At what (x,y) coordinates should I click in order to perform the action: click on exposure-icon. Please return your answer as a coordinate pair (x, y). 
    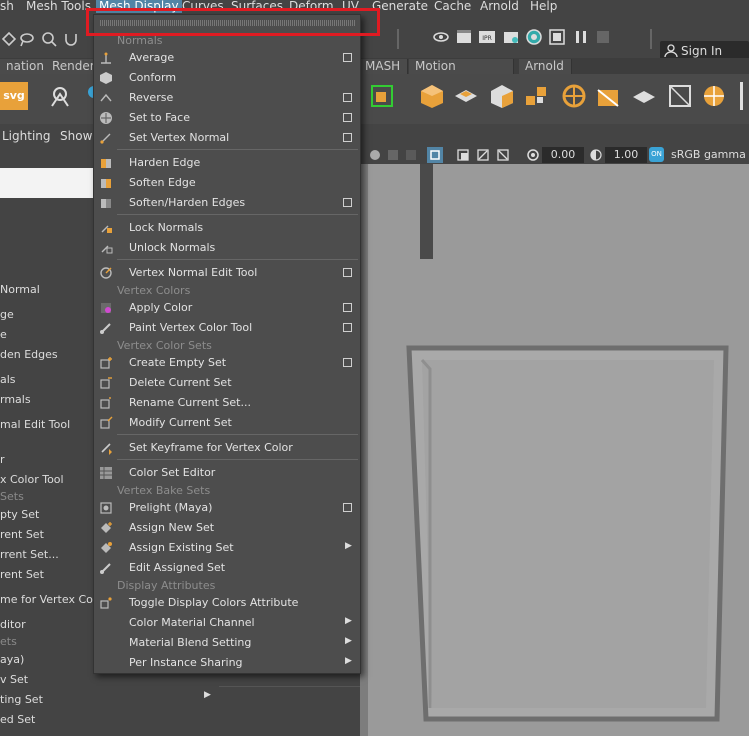
    Looking at the image, I should click on (533, 155).